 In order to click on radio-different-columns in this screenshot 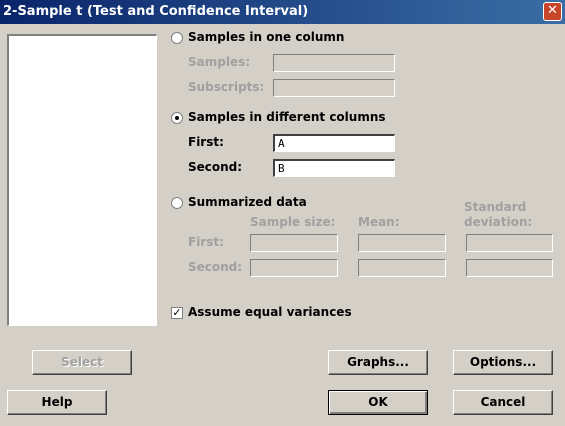, I will do `click(177, 118)`.